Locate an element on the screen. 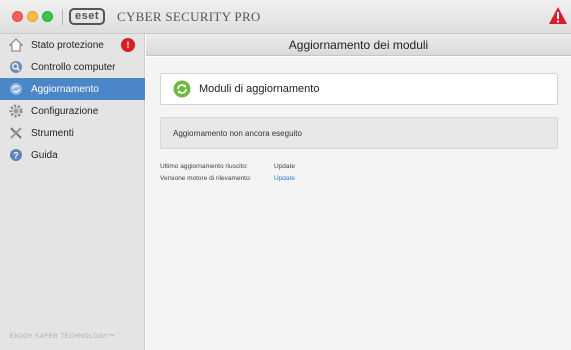  tools-icon is located at coordinates (16, 133).